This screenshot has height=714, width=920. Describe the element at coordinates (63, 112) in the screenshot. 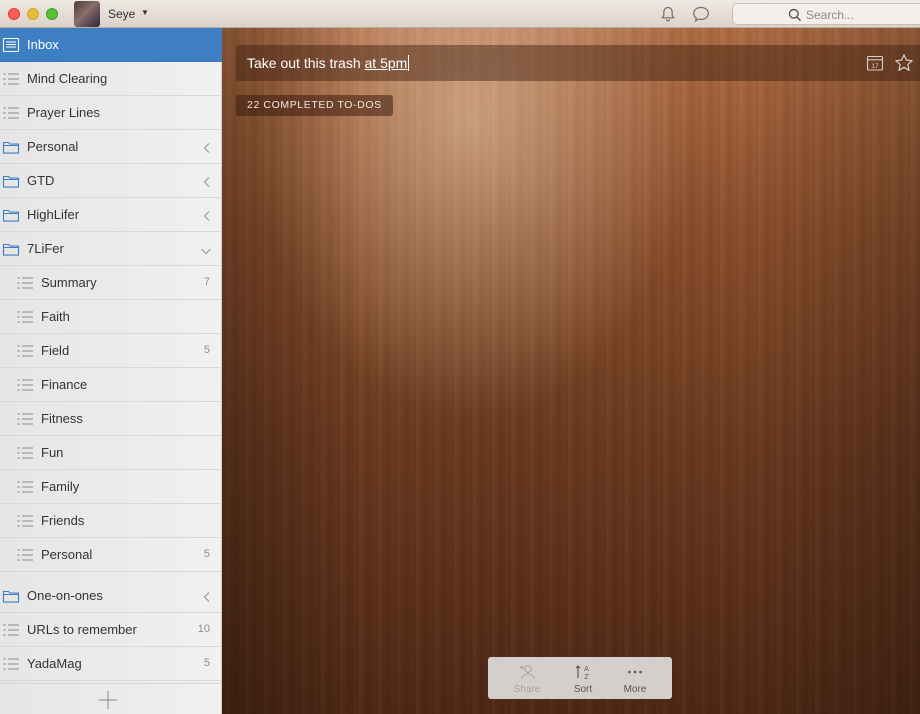

I see `sidebar-item-label: Prayer Lines` at that location.